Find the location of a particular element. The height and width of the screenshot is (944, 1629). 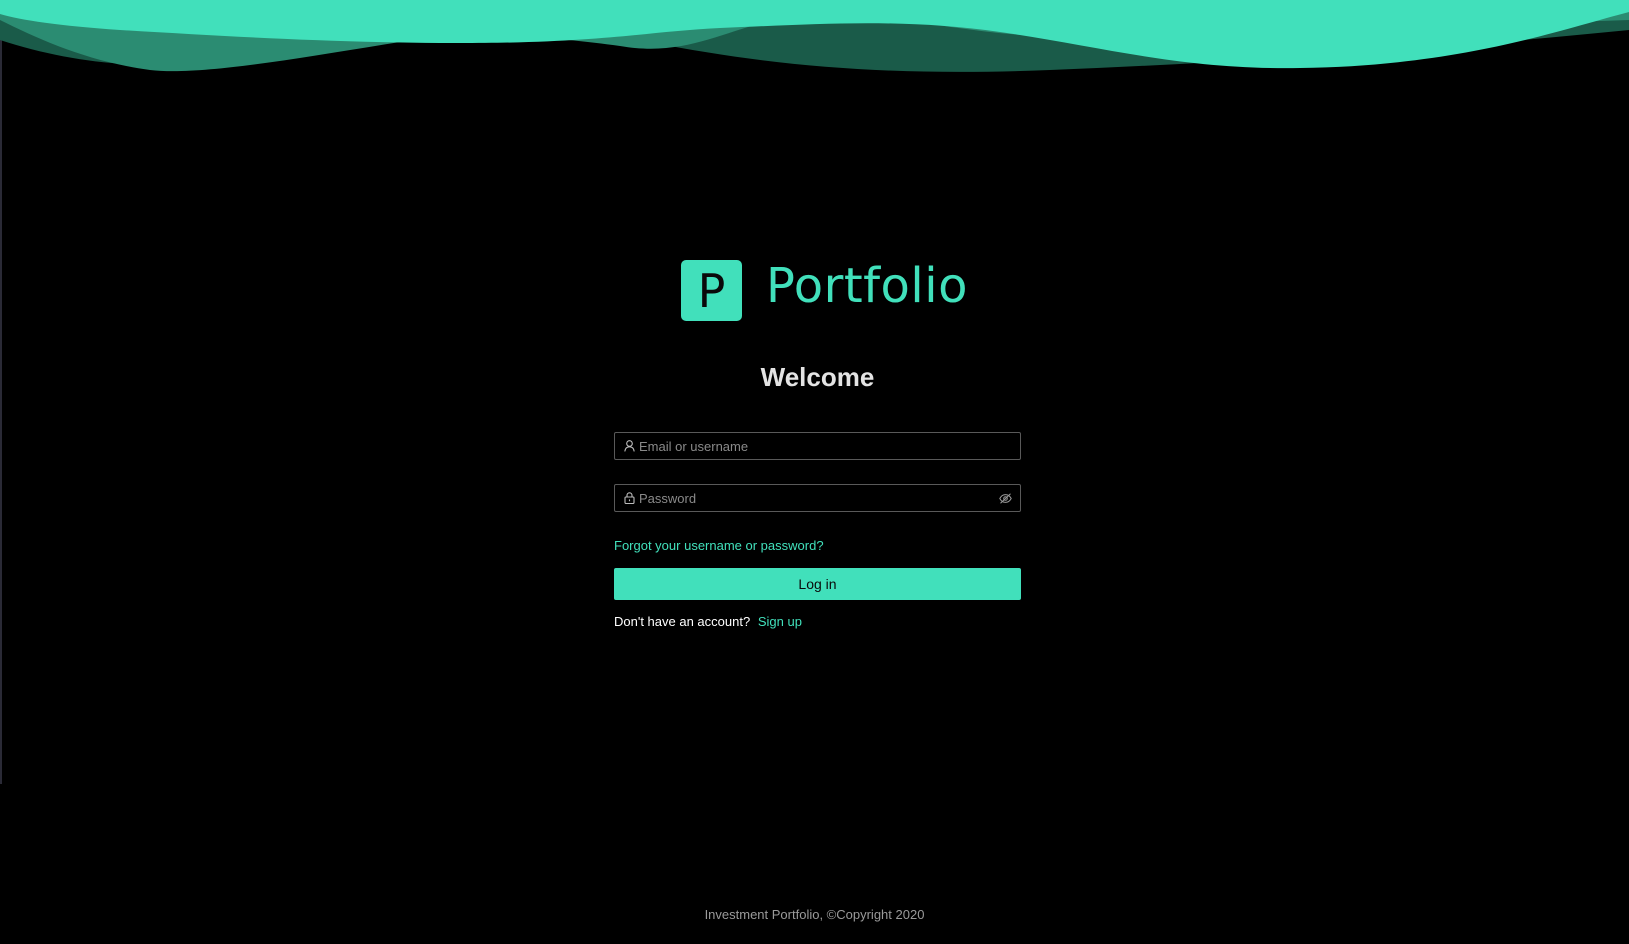

username-input is located at coordinates (829, 446).